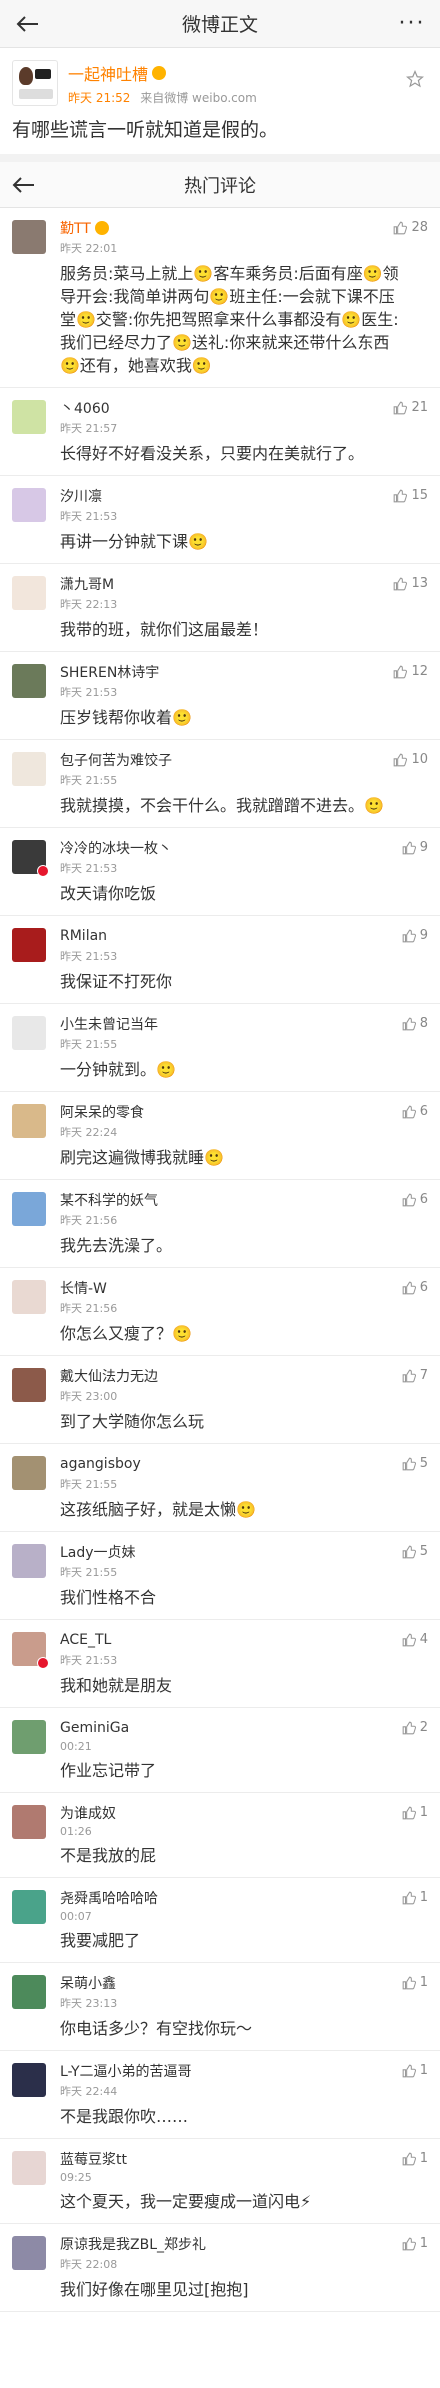 The image size is (440, 2388). I want to click on comment-author: 包子何苦为难饺子, so click(116, 760).